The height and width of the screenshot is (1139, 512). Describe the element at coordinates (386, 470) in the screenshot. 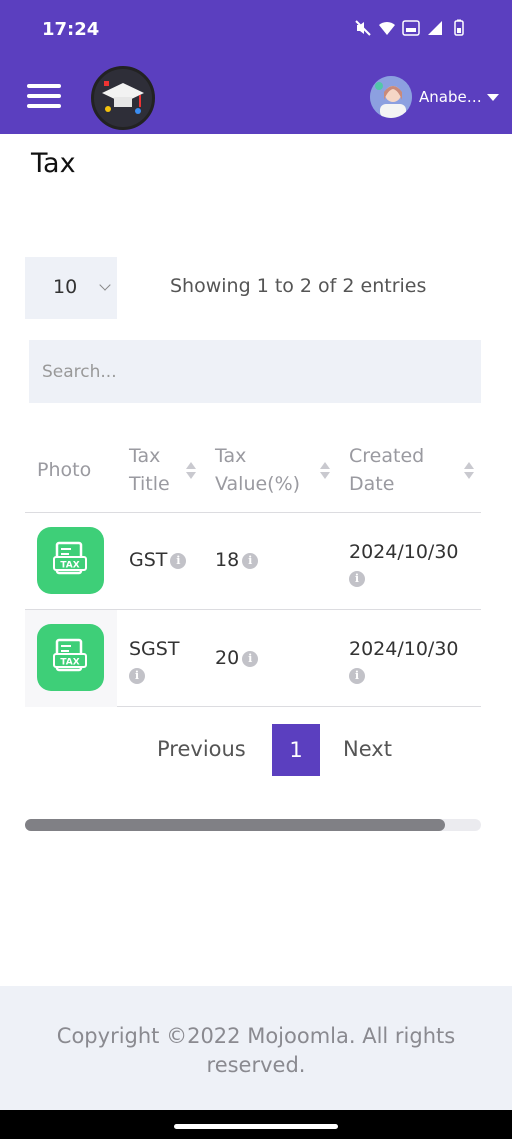

I see `column-header-created-date: Created Date` at that location.